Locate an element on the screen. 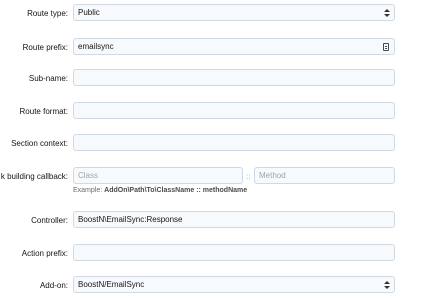 Image resolution: width=433 pixels, height=300 pixels. action-prefix-input is located at coordinates (234, 252).